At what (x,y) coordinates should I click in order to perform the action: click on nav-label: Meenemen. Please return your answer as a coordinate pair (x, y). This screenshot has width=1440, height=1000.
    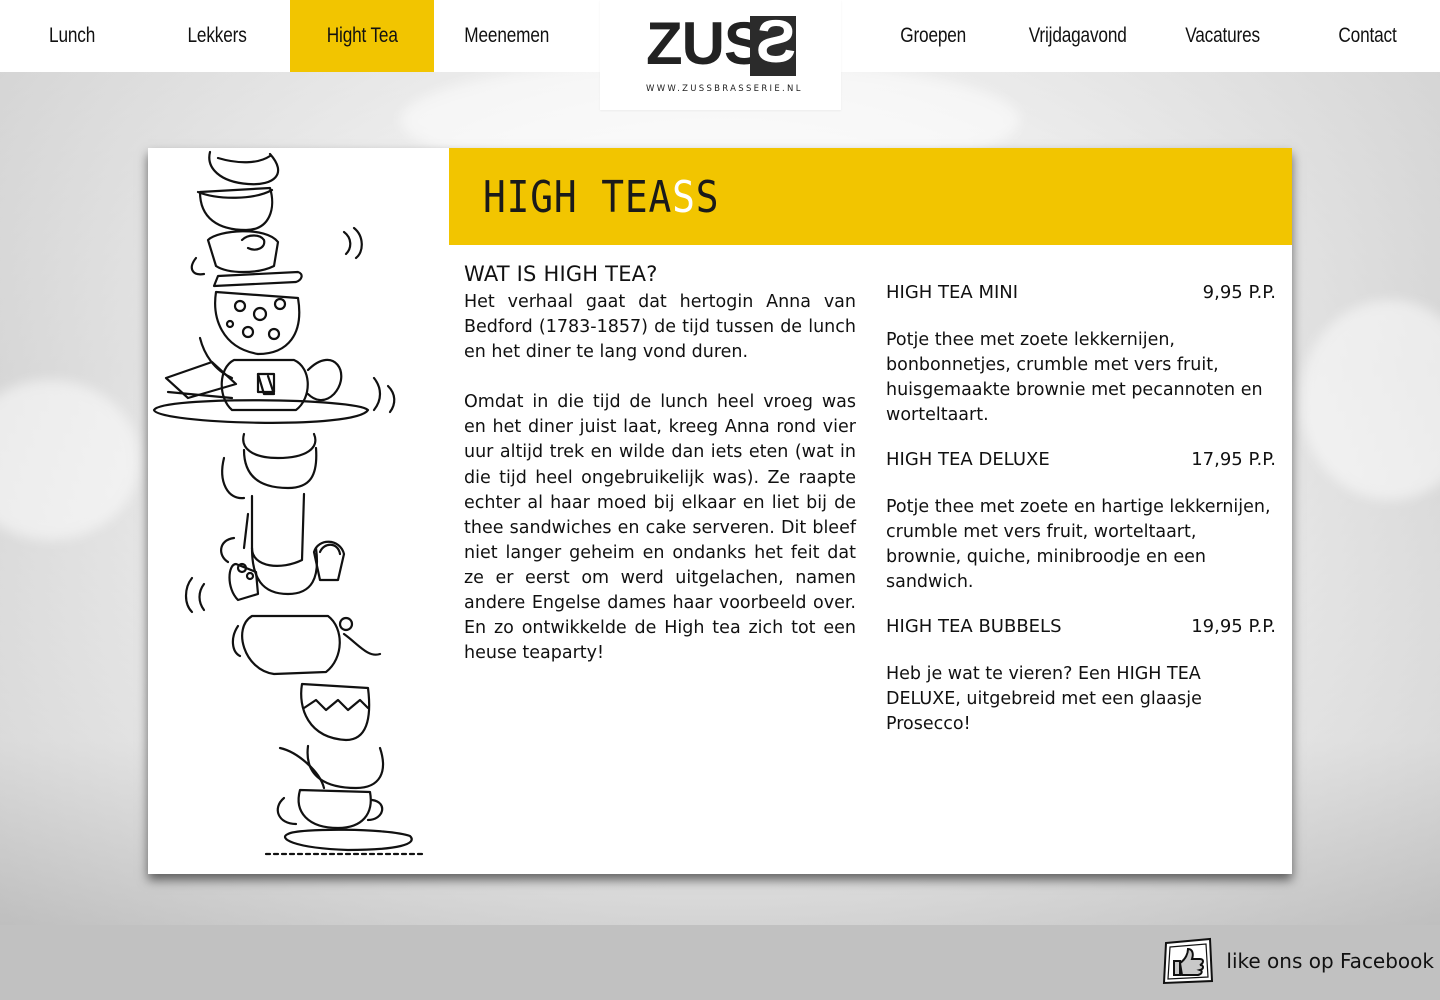
    Looking at the image, I should click on (507, 35).